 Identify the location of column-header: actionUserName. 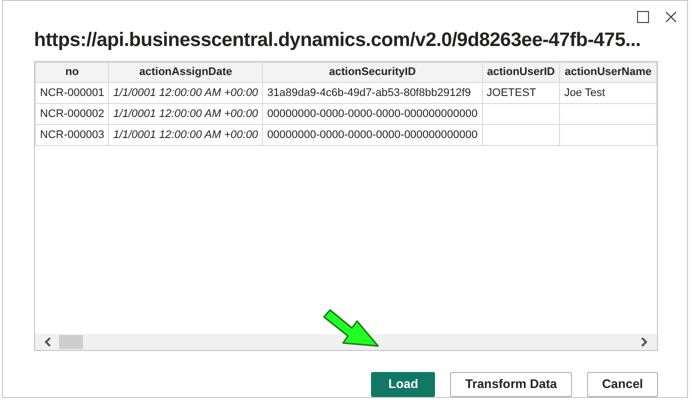
(608, 72).